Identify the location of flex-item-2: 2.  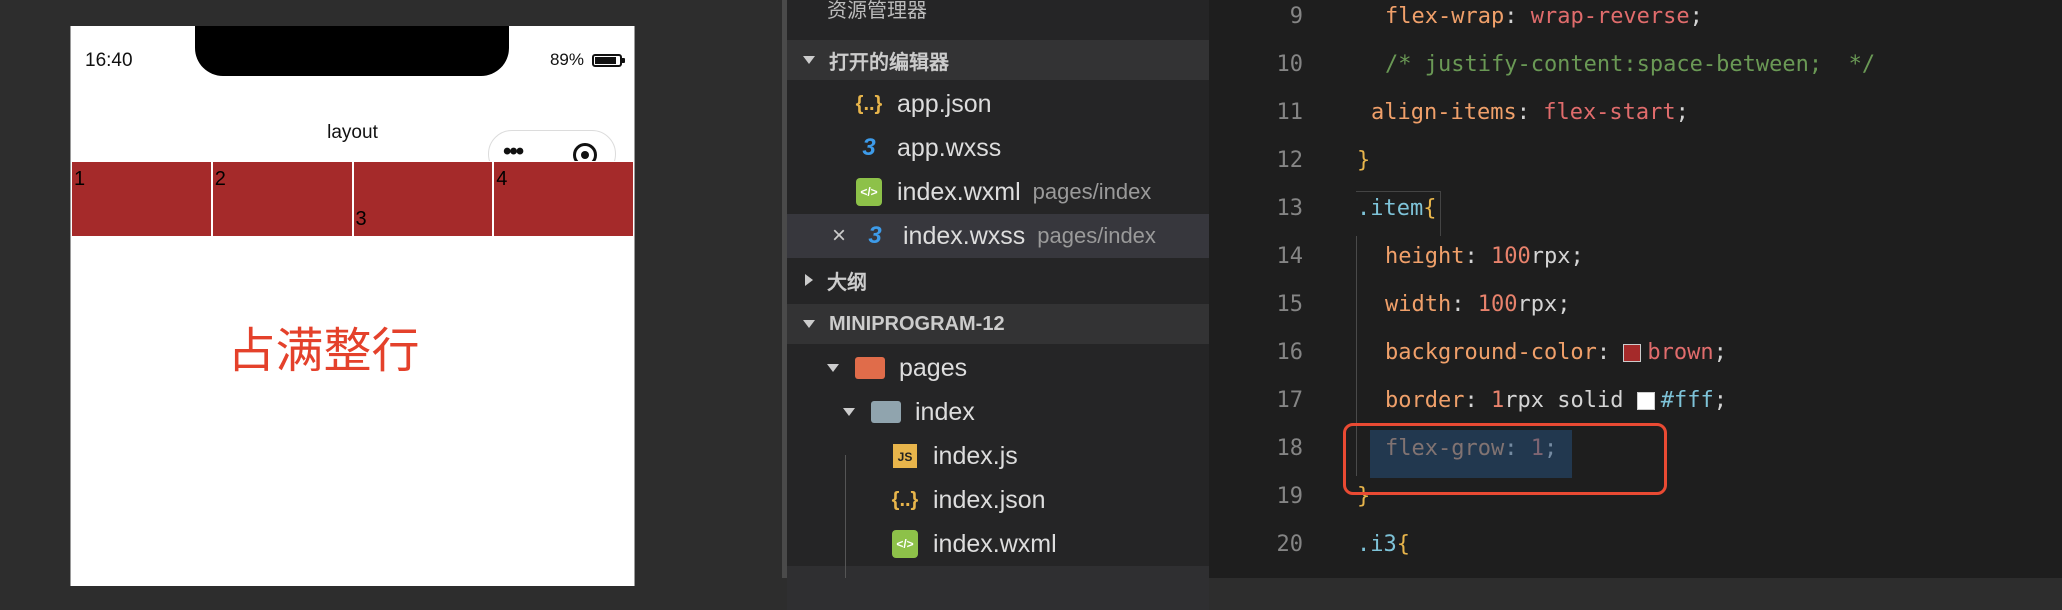
(282, 199).